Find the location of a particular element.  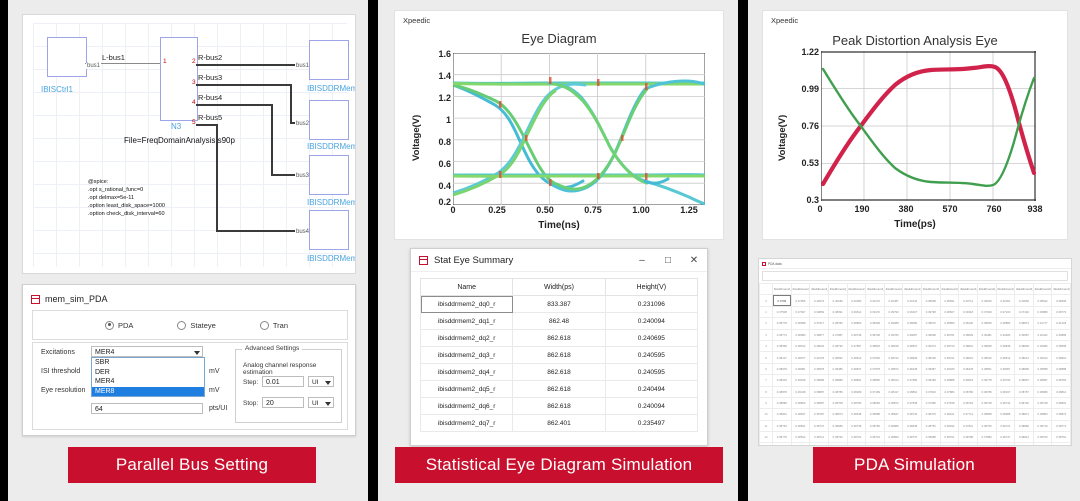

spreadsheet-cell: 0.37189 is located at coordinates (875, 391).